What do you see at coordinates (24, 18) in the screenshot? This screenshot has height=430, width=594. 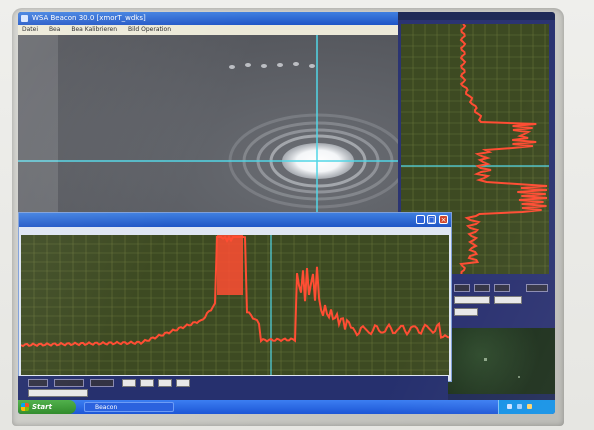 I see `app-icon` at bounding box center [24, 18].